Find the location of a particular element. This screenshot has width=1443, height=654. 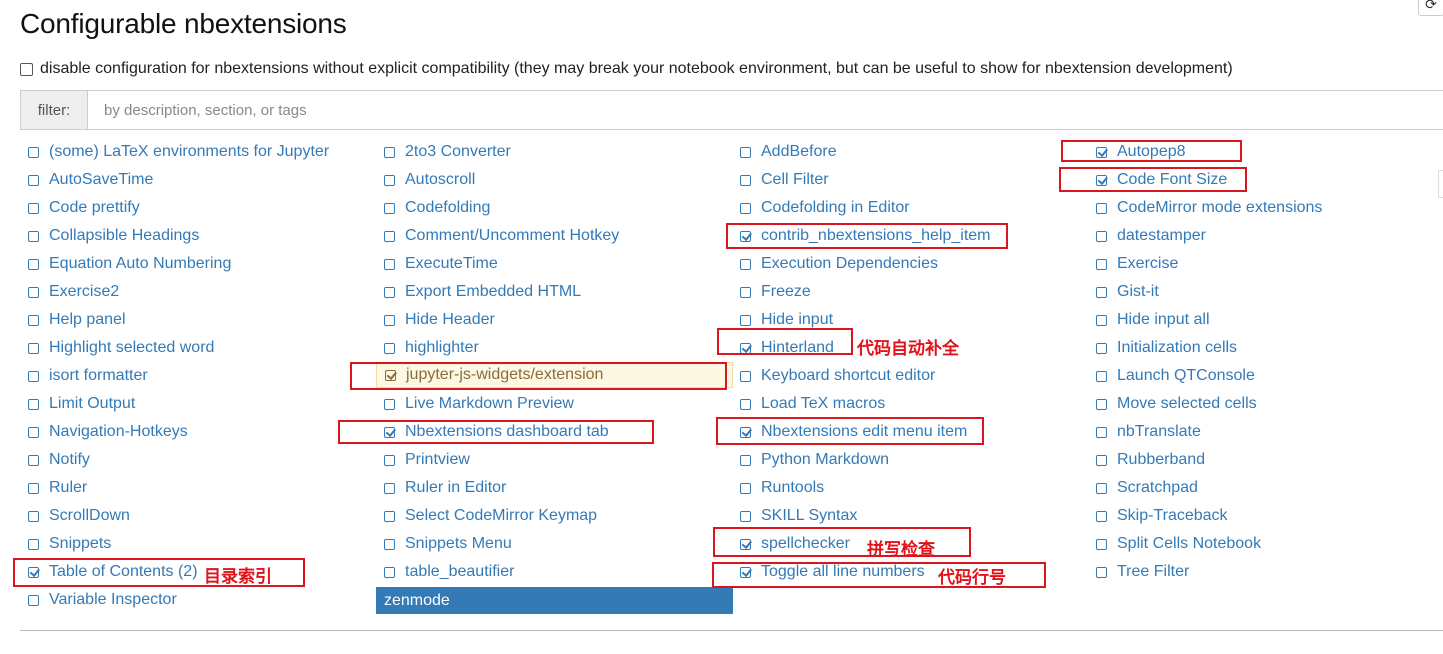

extension-item: AddBefore is located at coordinates (910, 152).